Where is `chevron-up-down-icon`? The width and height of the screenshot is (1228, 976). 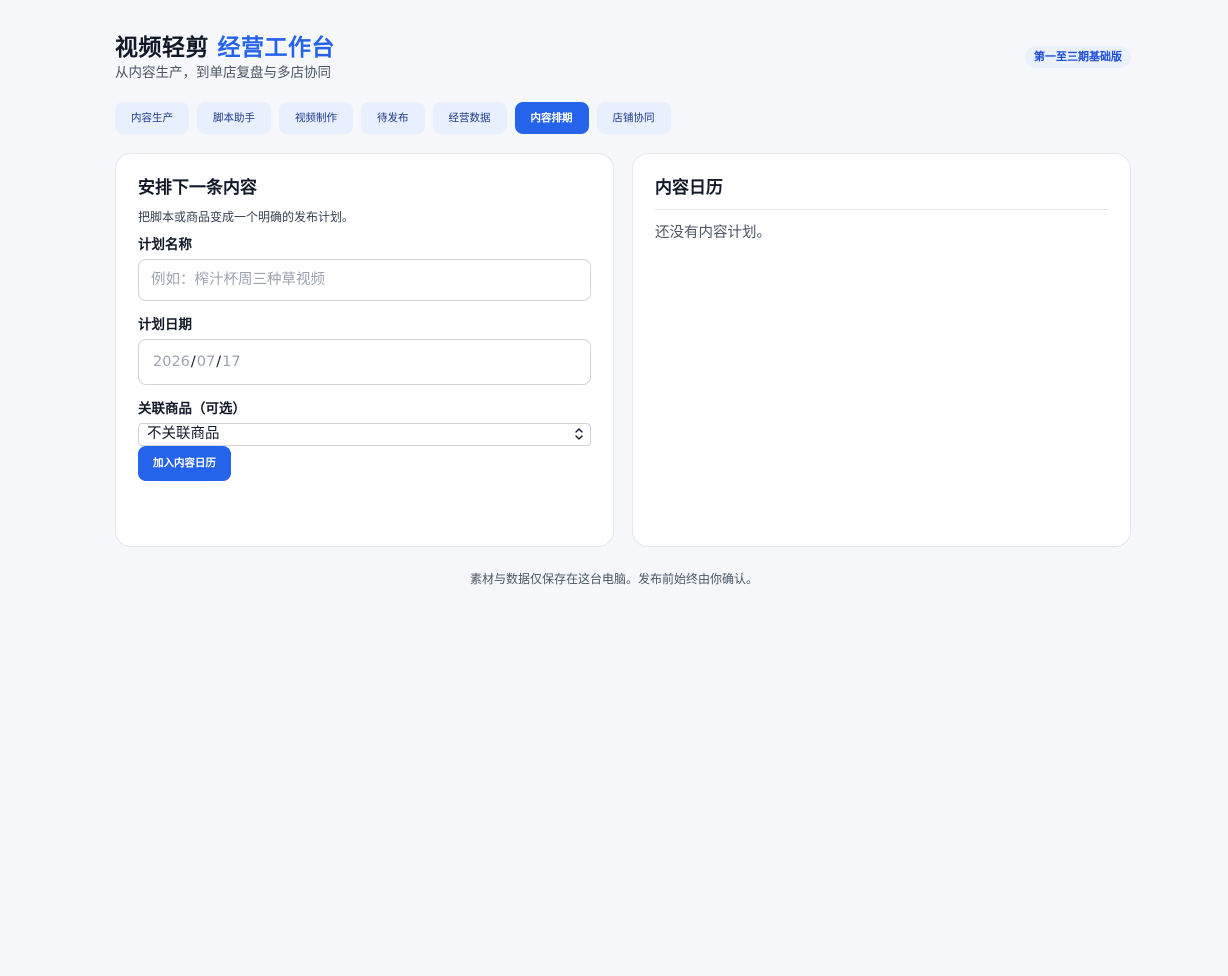
chevron-up-down-icon is located at coordinates (579, 434).